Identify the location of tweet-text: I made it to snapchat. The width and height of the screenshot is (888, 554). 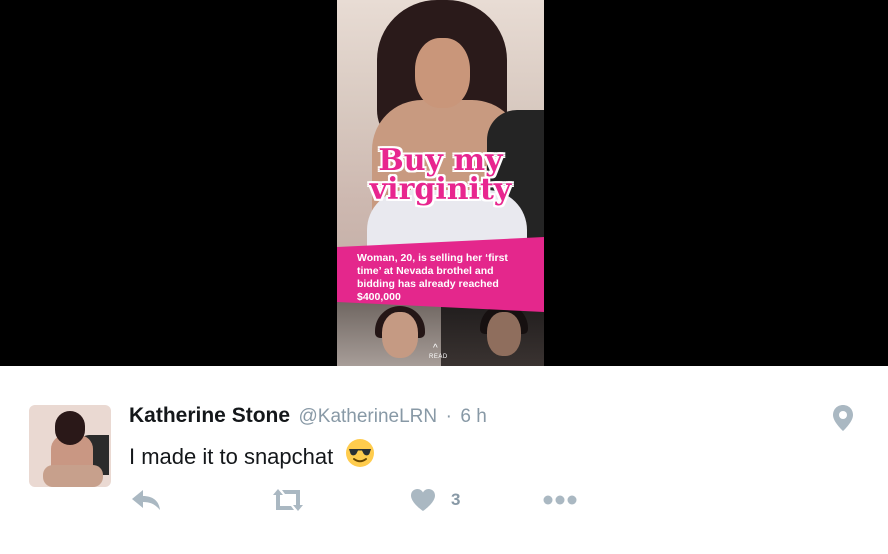
(252, 454).